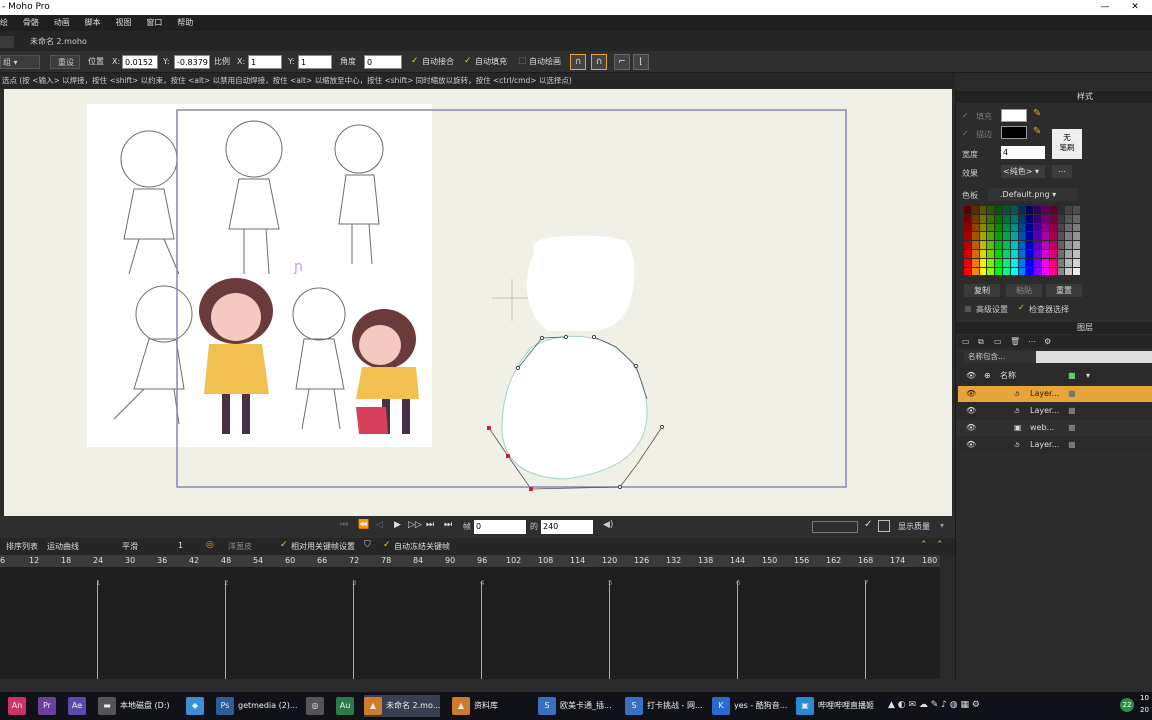 The height and width of the screenshot is (720, 1152). Describe the element at coordinates (971, 411) in the screenshot. I see `visibility-icon: 👁` at that location.